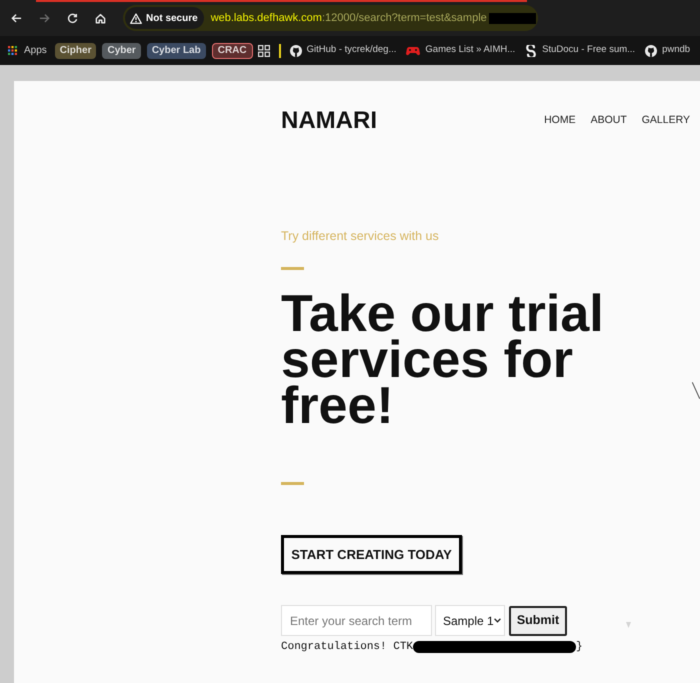 The width and height of the screenshot is (700, 683). I want to click on security-chip: Not secure, so click(164, 18).